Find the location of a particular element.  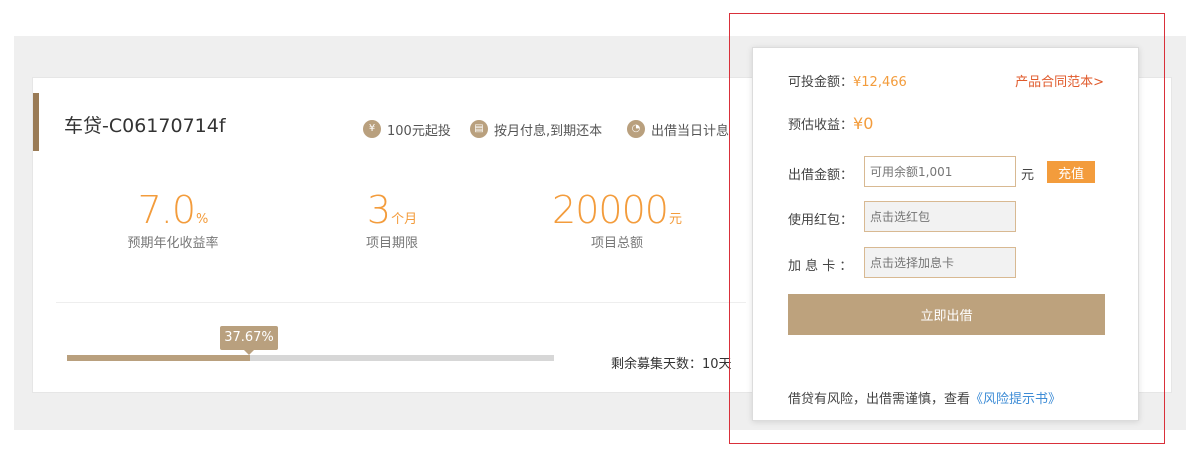

stat-unit: % is located at coordinates (202, 219).